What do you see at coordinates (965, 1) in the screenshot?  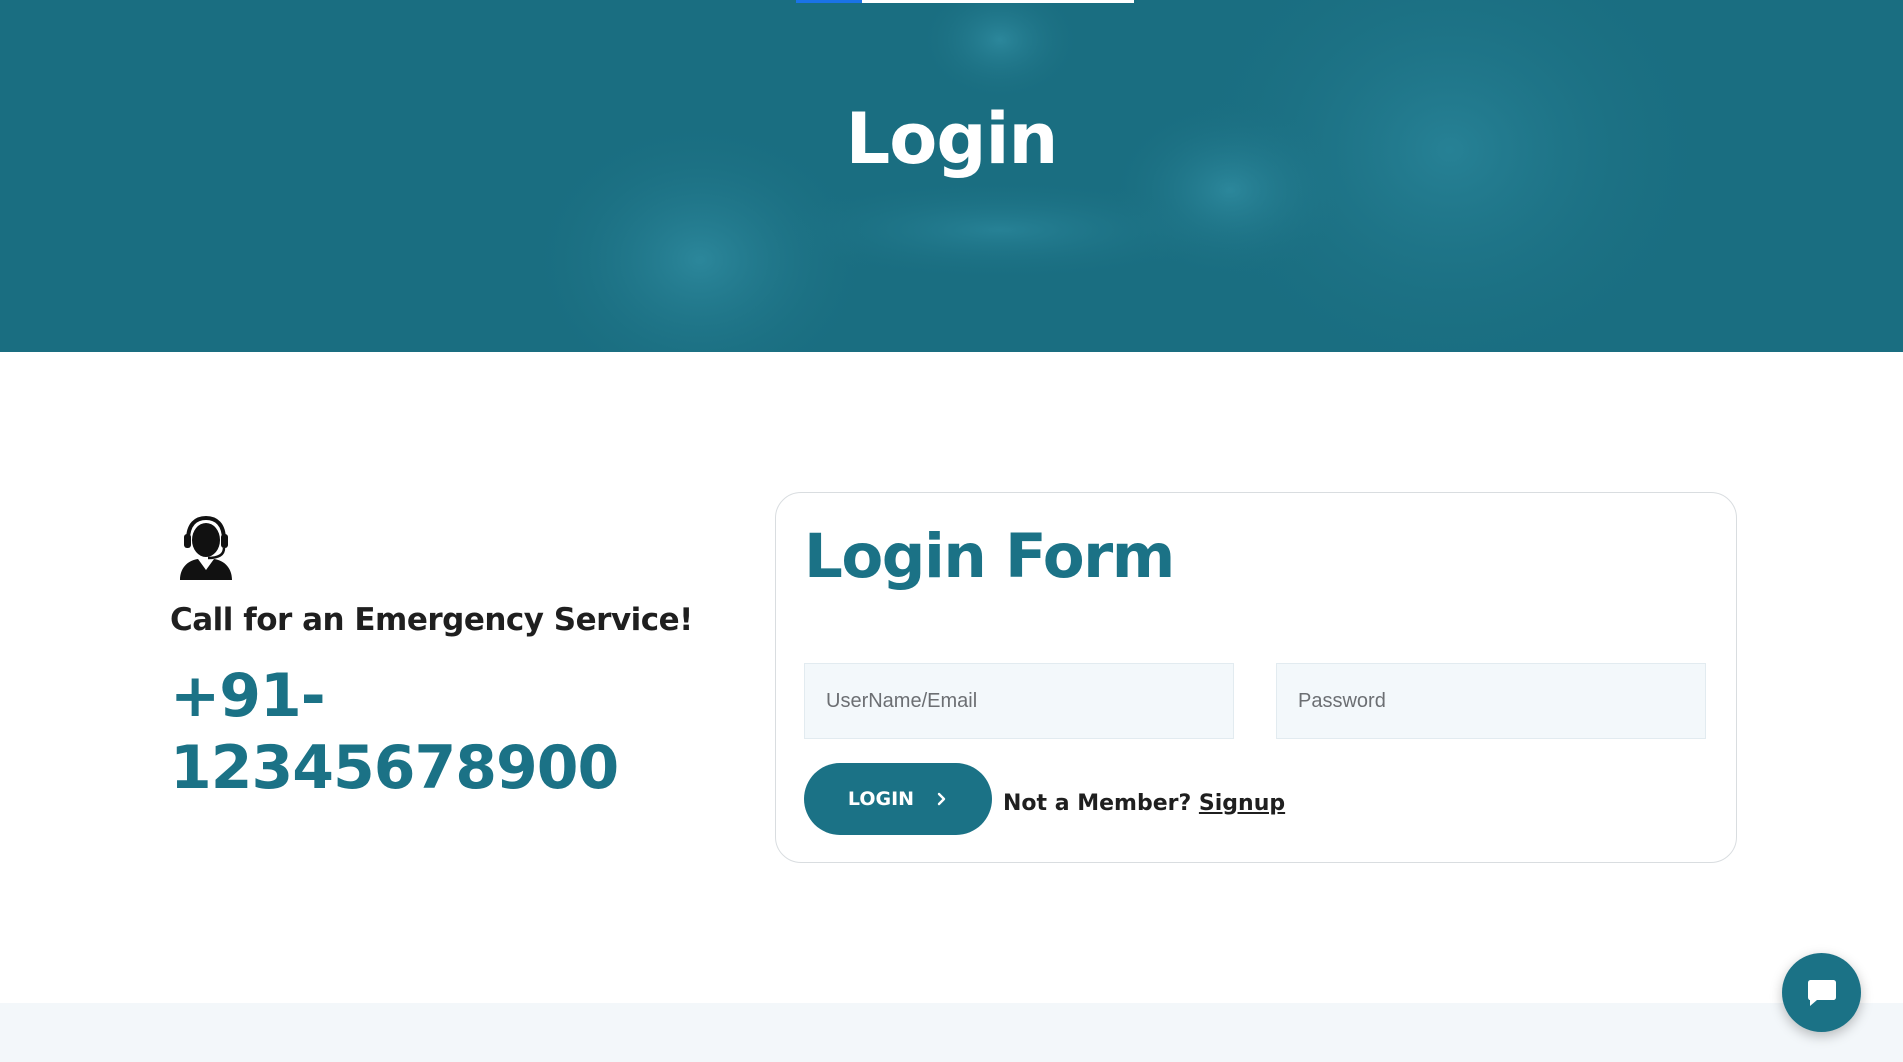 I see `top-tab-indicator` at bounding box center [965, 1].